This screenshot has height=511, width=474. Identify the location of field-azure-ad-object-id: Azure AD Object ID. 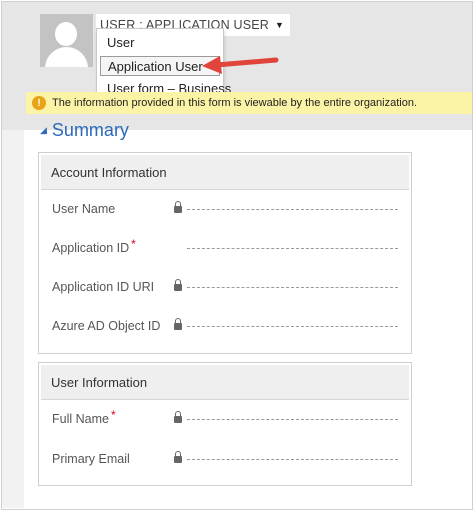
(225, 328).